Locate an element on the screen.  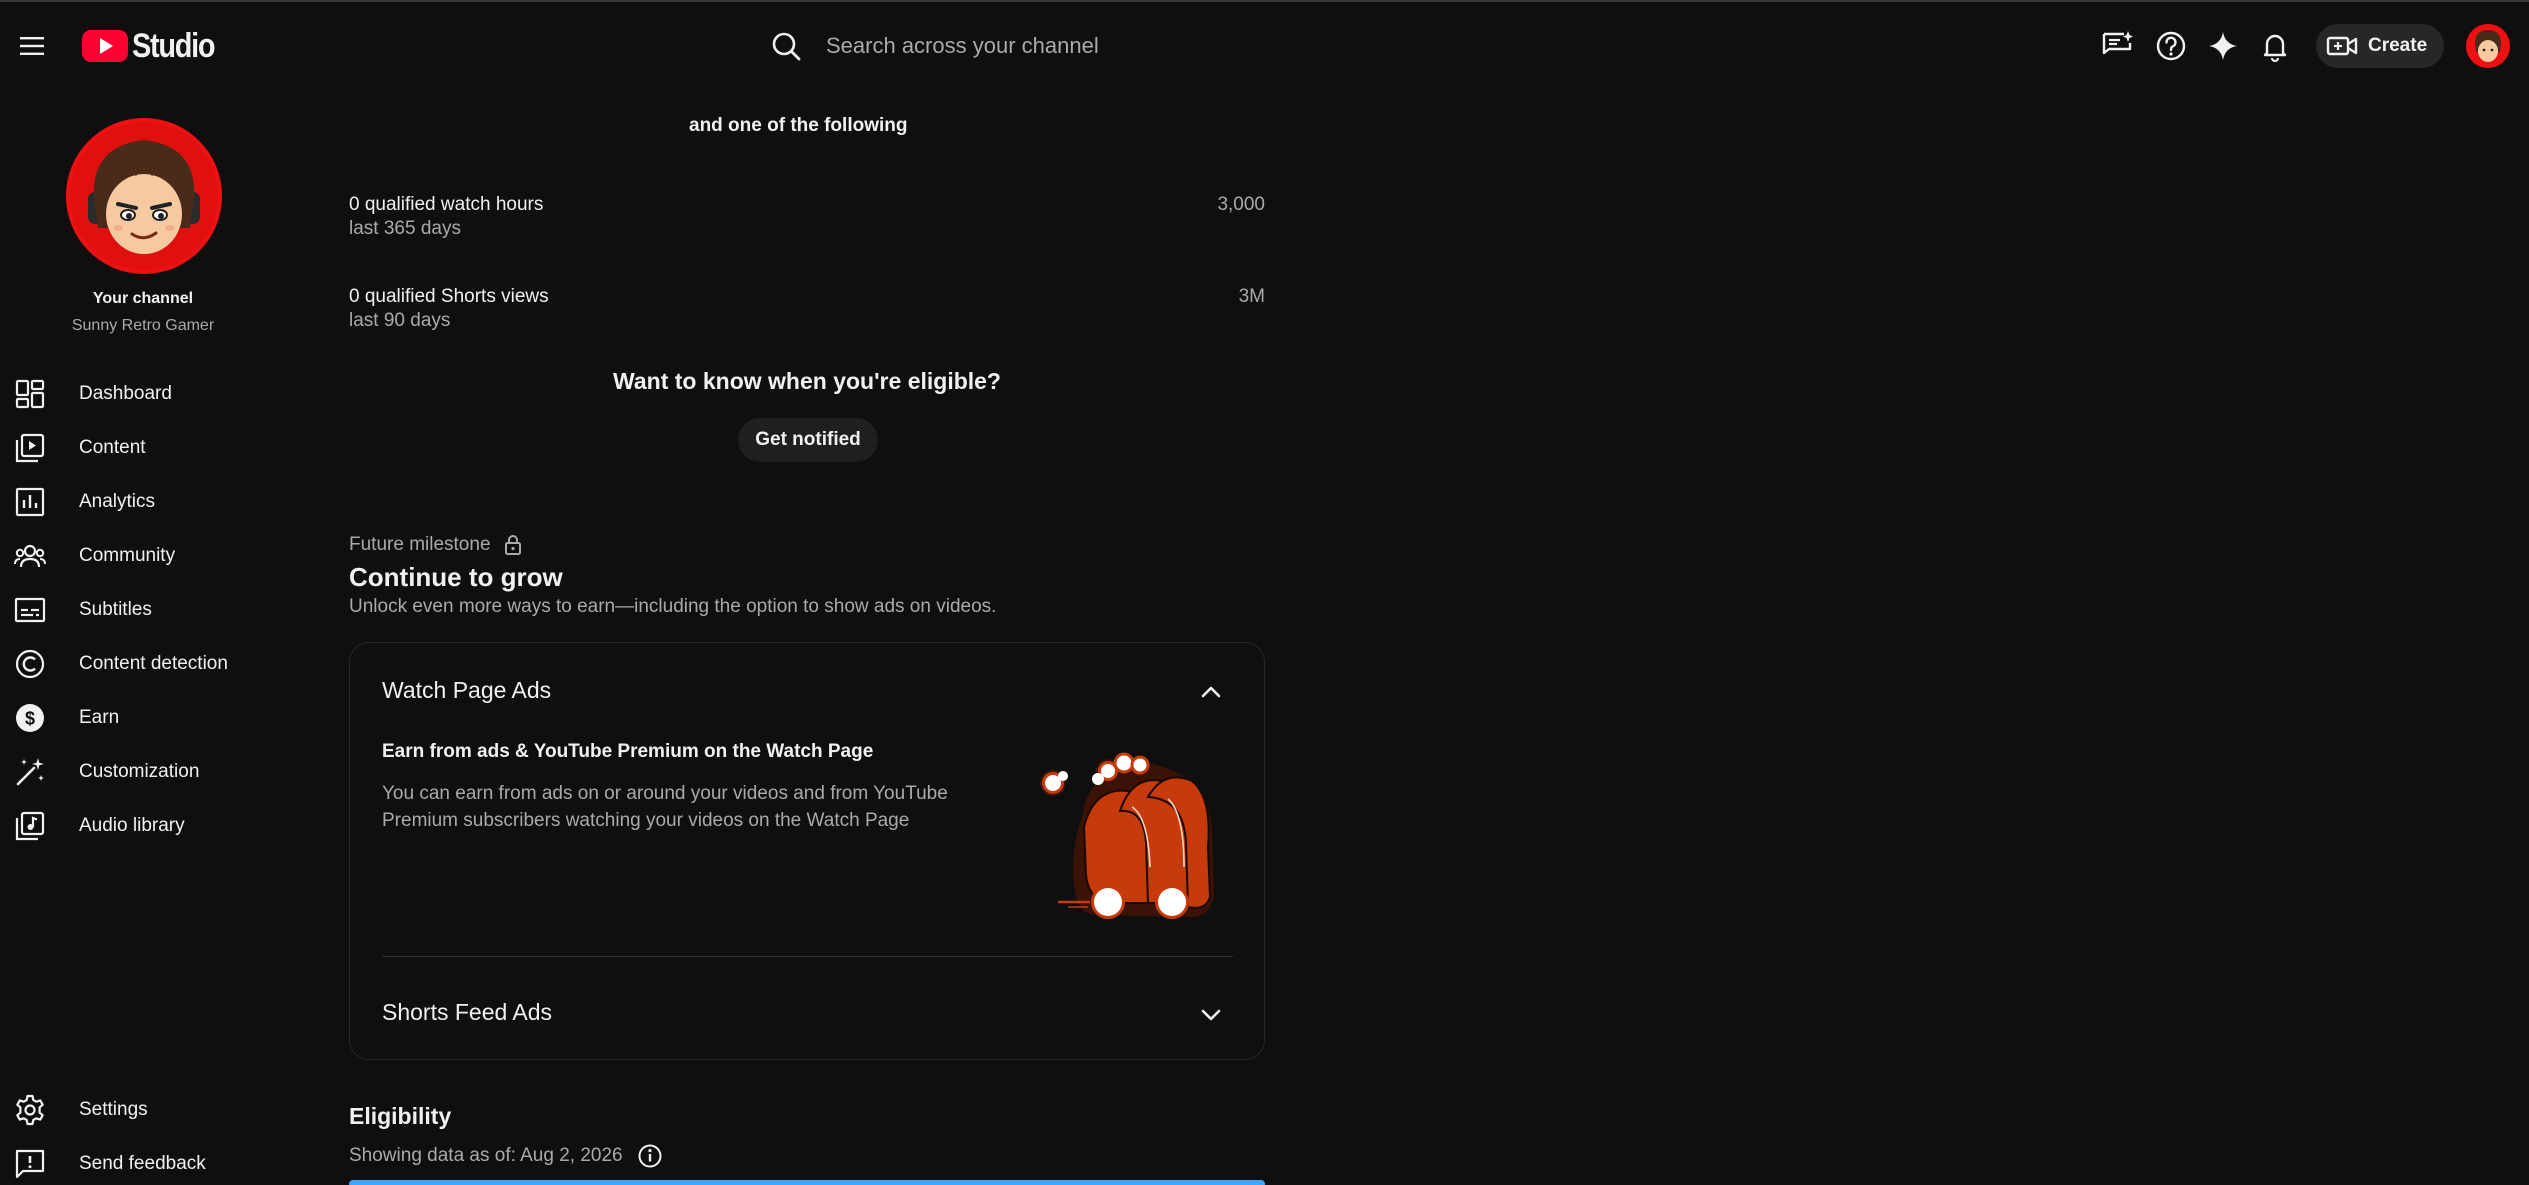
sidebar-item-customization: Customization is located at coordinates (145, 772).